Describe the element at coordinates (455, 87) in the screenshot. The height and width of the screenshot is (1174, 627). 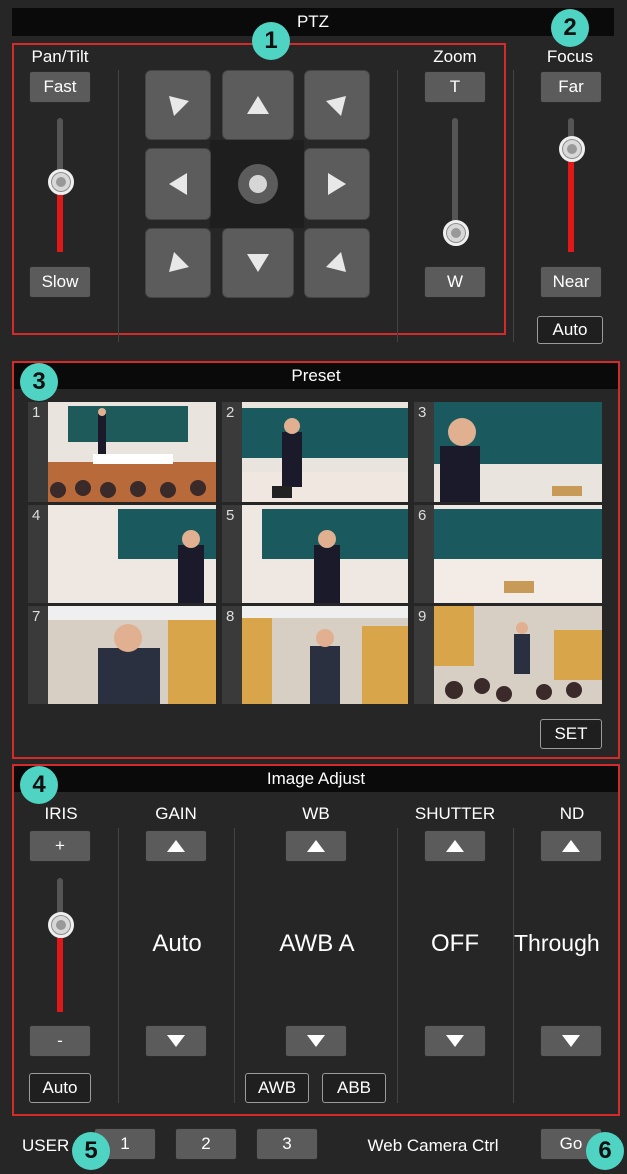
I see `zoom-tele-button: T` at that location.